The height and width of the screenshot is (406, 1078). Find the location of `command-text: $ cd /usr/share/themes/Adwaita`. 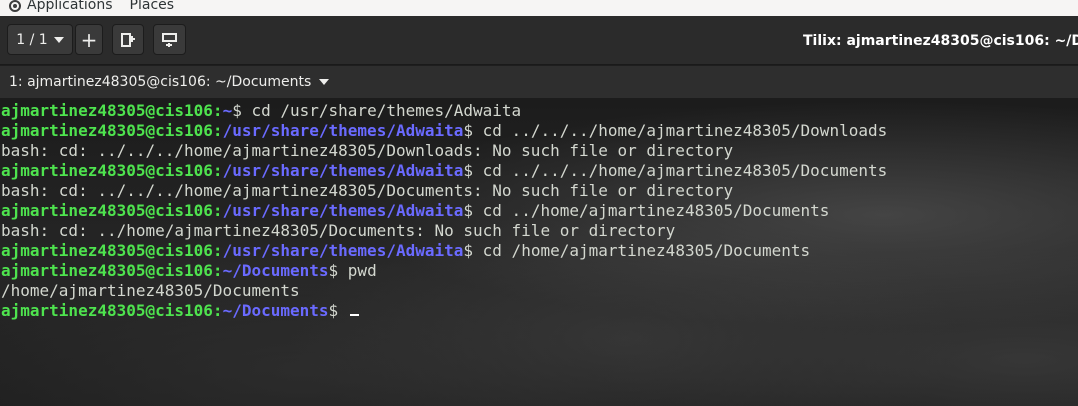

command-text: $ cd /usr/share/themes/Adwaita is located at coordinates (377, 110).